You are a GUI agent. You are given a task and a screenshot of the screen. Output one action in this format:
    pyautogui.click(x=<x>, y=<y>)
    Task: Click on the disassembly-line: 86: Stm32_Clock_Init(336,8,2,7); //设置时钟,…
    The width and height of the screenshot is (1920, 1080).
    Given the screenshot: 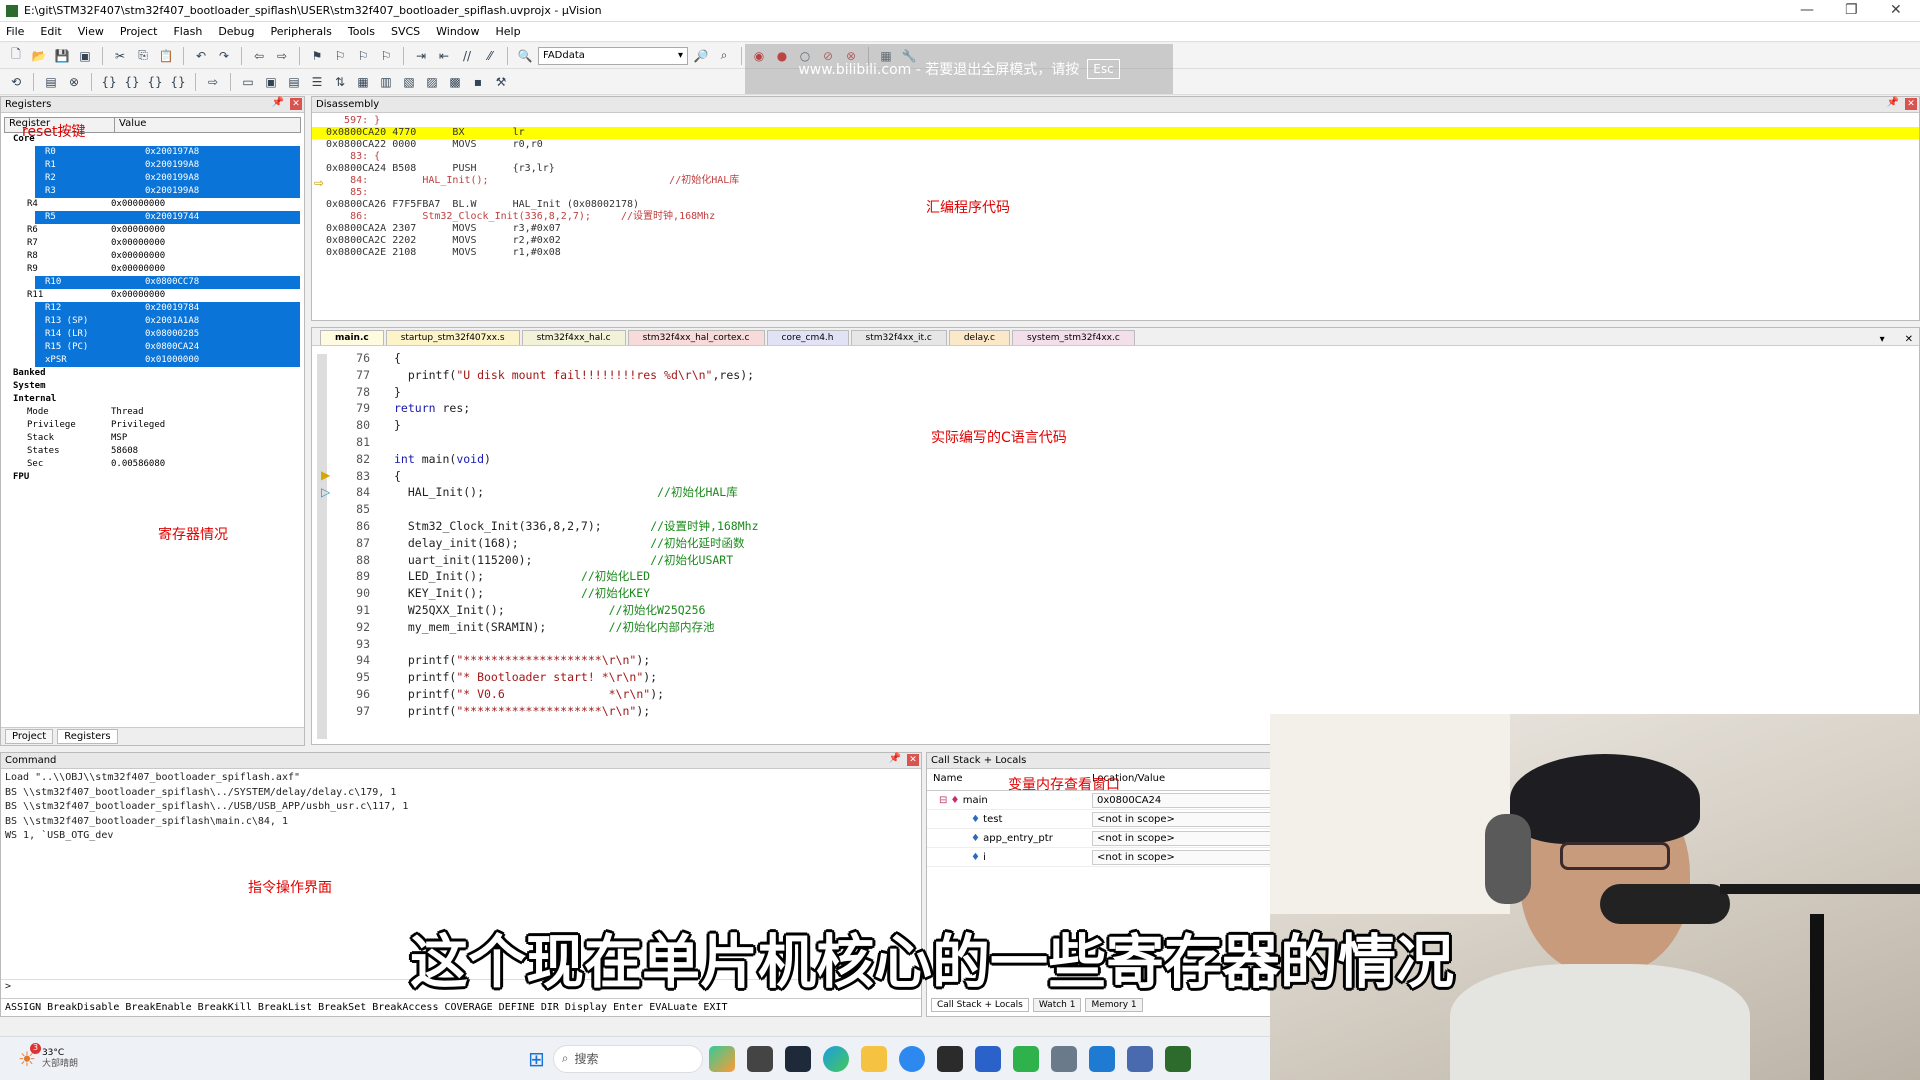 What is the action you would take?
    pyautogui.click(x=1115, y=217)
    